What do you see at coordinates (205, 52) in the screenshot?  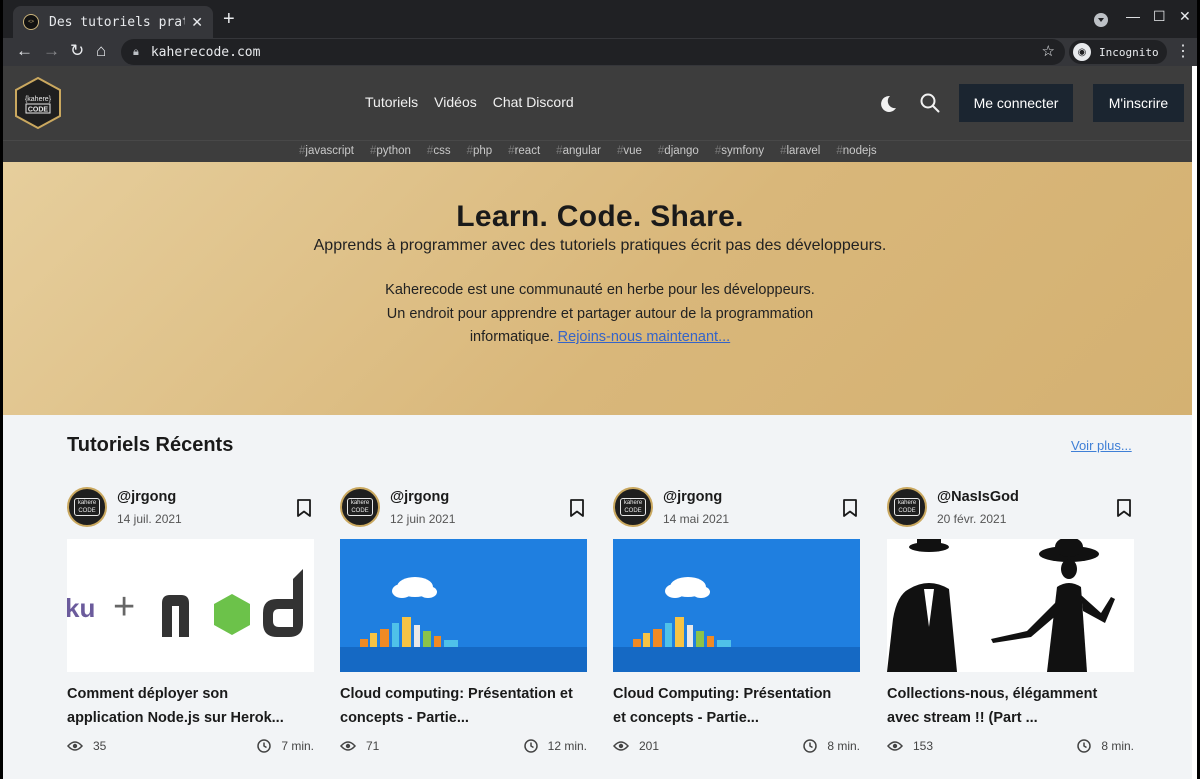 I see `url-text: kaherecode.com` at bounding box center [205, 52].